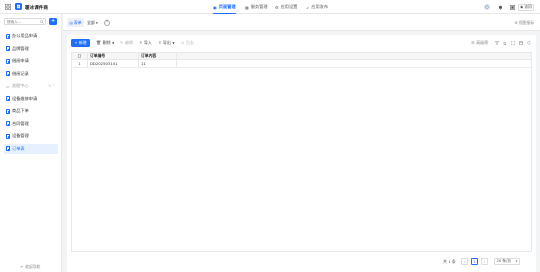 The image size is (540, 272). What do you see at coordinates (516, 22) in the screenshot?
I see `settings-icon: ⚙` at bounding box center [516, 22].